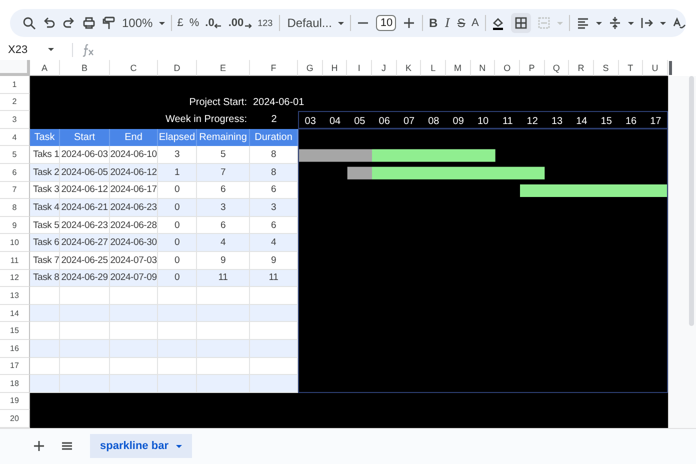 The width and height of the screenshot is (696, 464). Describe the element at coordinates (647, 23) in the screenshot. I see `text-wrap-icon` at that location.